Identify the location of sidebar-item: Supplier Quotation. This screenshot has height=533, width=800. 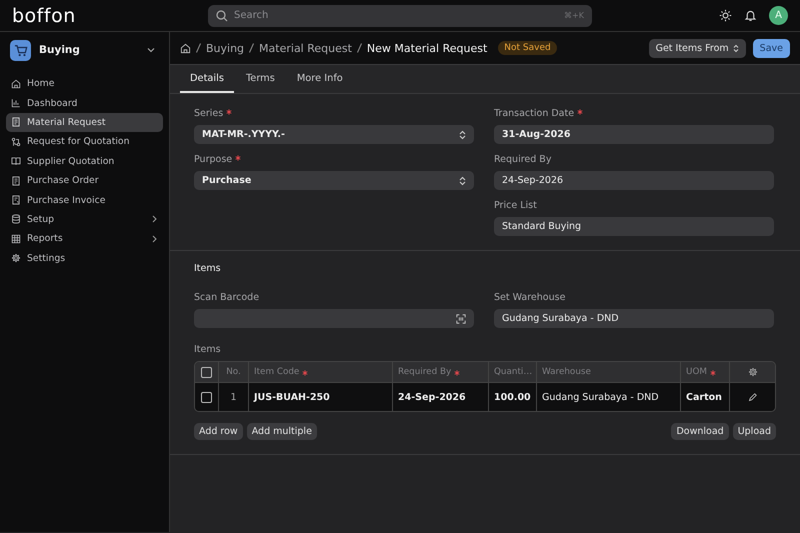
(84, 161).